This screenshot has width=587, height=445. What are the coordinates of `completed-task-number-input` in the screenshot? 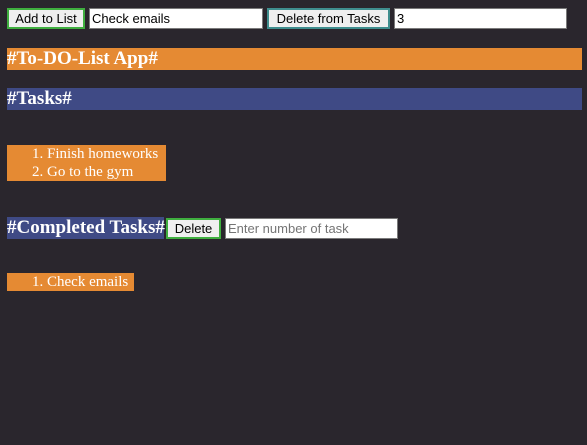 It's located at (311, 228).